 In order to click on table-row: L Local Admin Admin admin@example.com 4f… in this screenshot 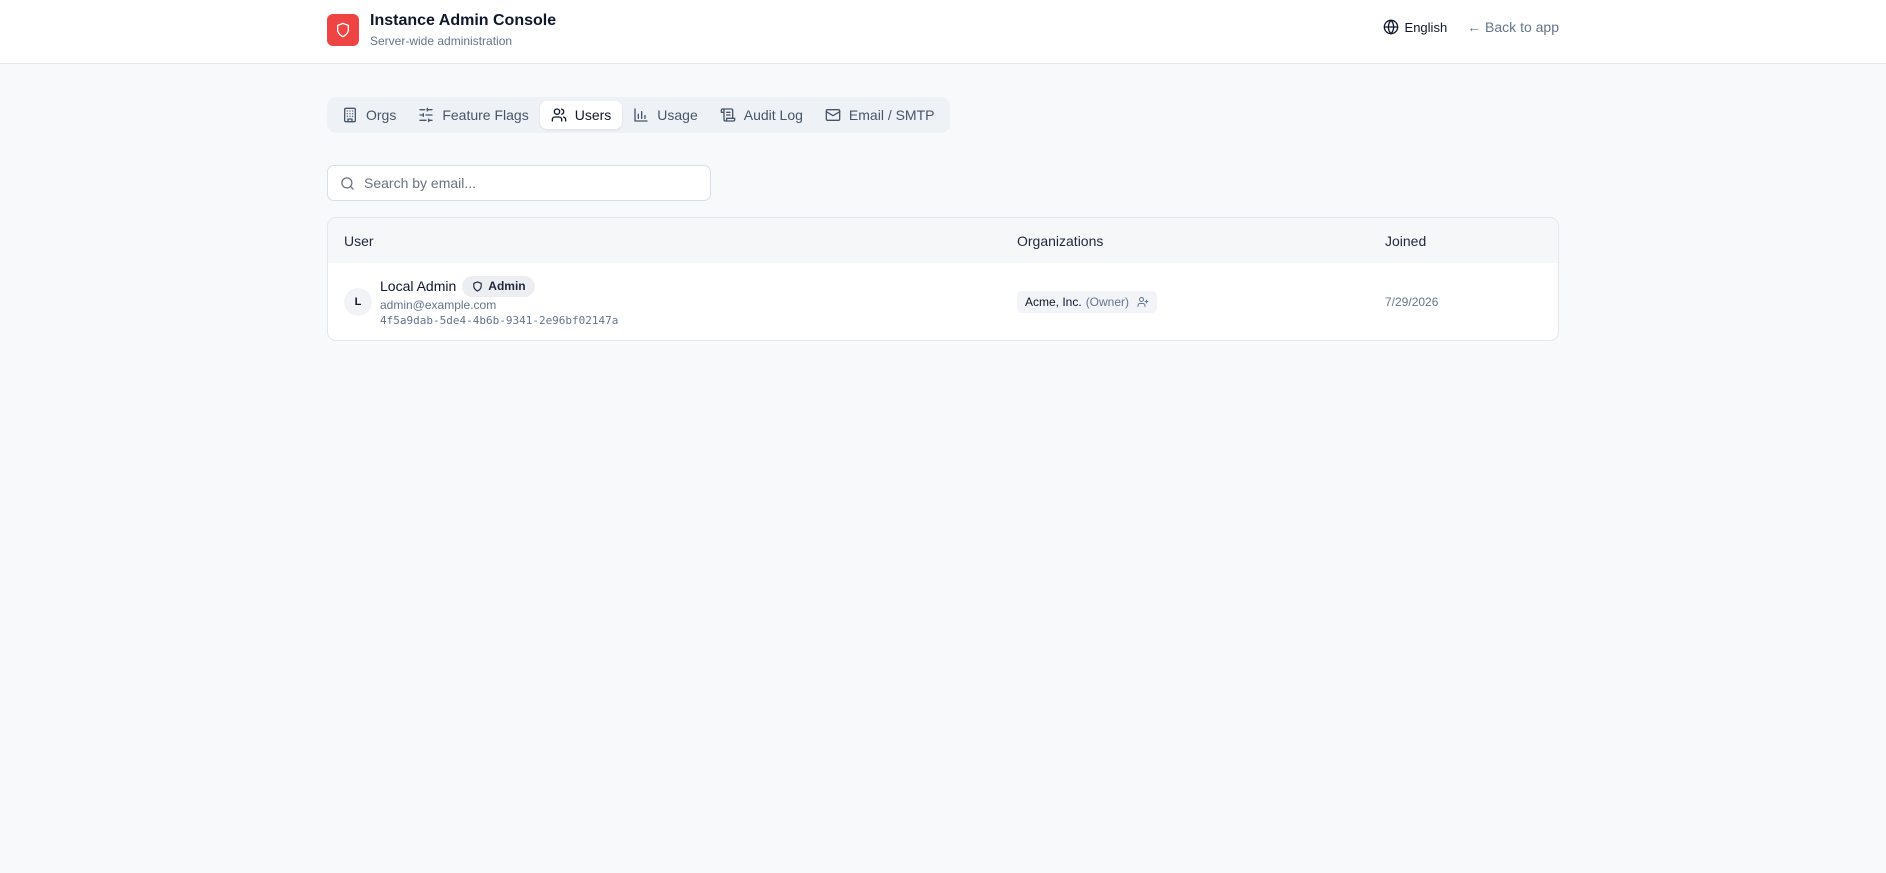, I will do `click(943, 301)`.